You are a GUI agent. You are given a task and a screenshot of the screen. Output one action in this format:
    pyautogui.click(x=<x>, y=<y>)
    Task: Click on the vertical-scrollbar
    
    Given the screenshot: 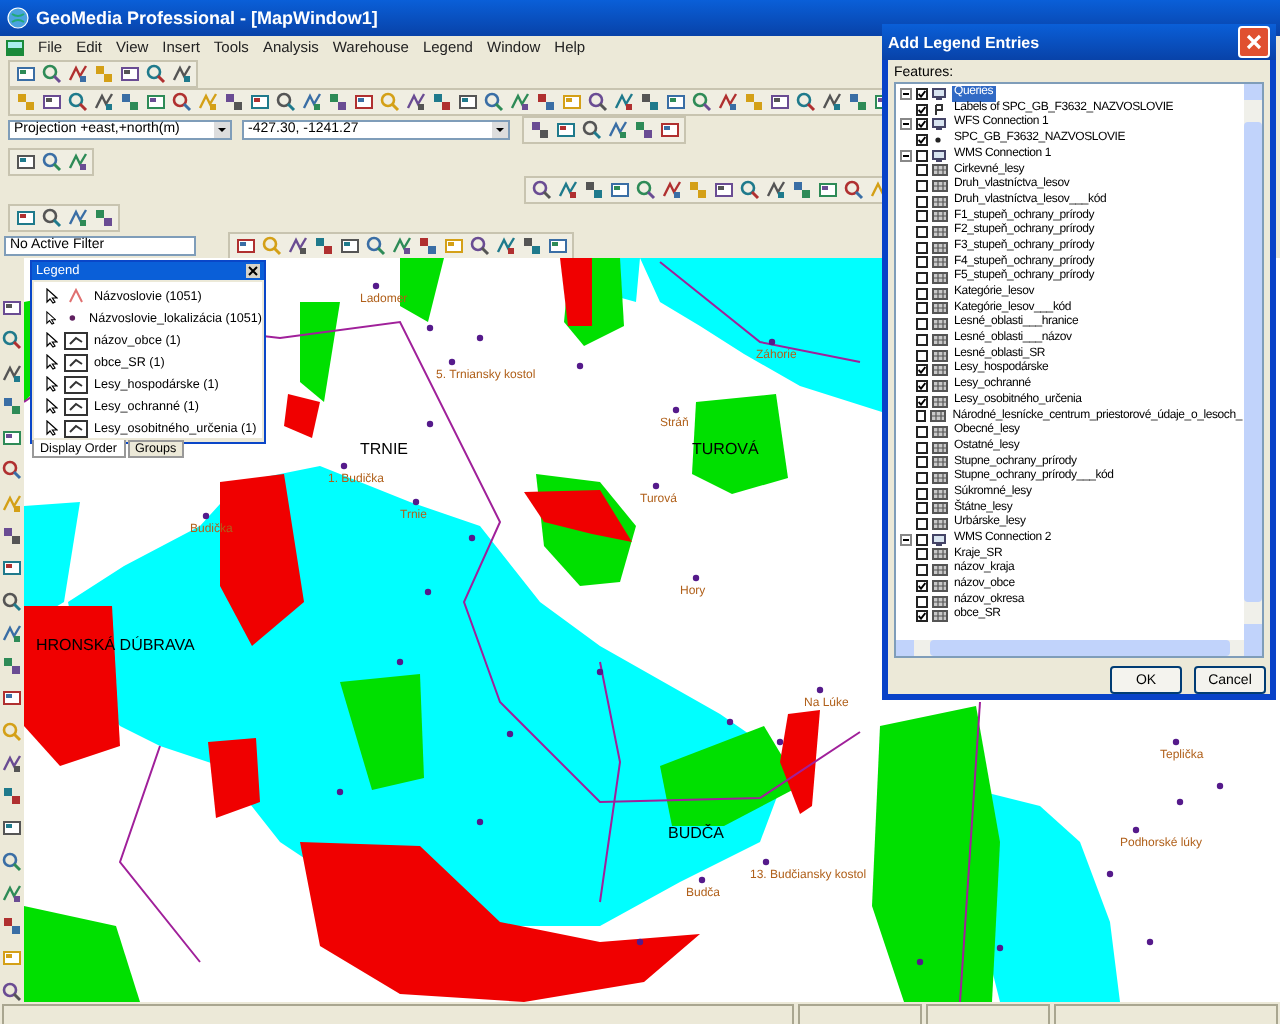 What is the action you would take?
    pyautogui.click(x=1253, y=362)
    